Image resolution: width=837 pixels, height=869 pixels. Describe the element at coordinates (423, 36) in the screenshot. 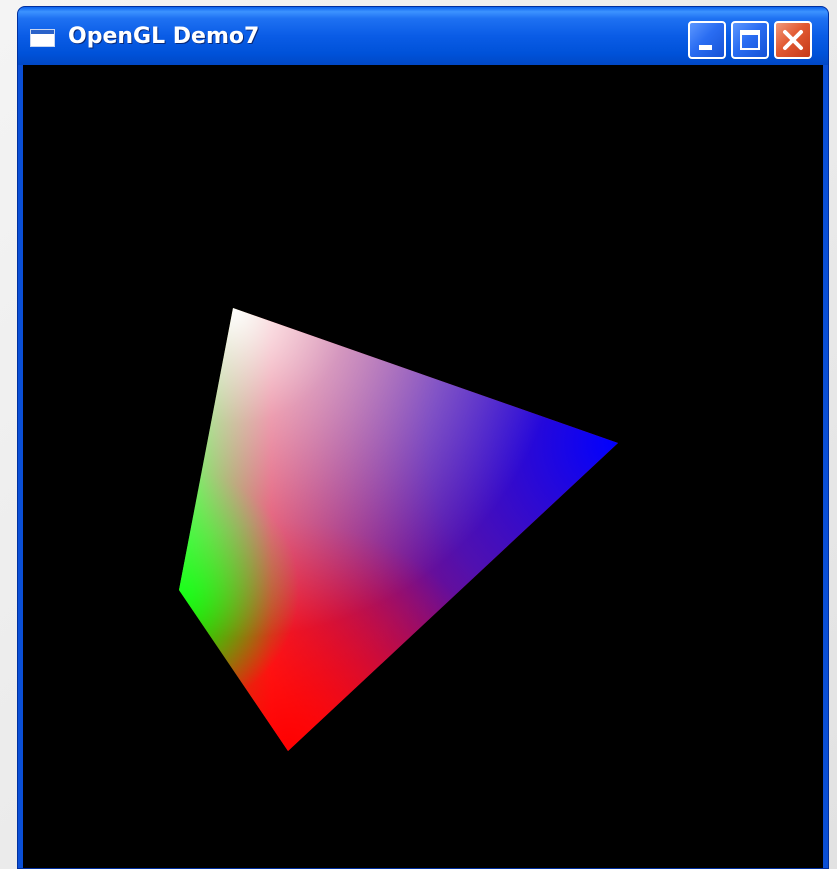

I see `title-bar: OpenGL Demo7` at that location.